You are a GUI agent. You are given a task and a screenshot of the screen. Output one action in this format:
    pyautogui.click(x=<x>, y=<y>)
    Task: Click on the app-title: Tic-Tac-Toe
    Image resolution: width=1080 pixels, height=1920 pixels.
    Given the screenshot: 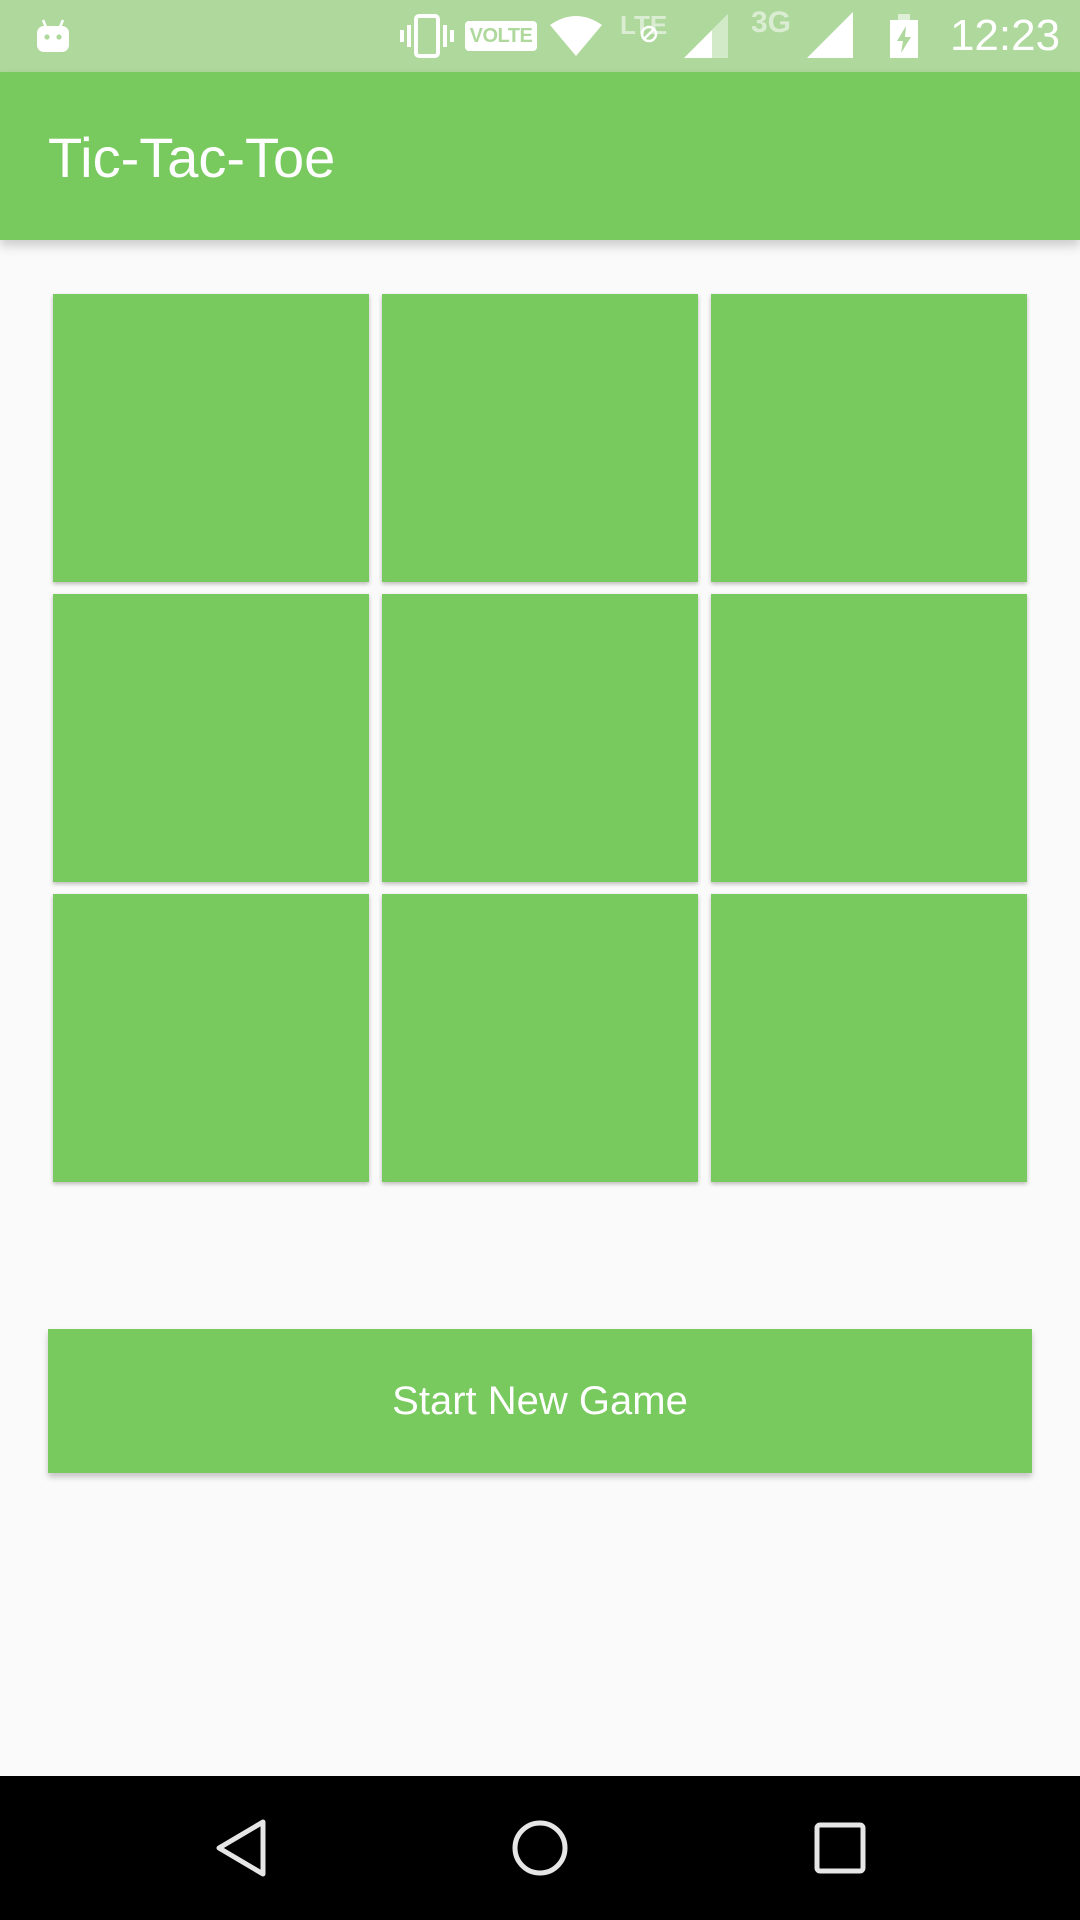 What is the action you would take?
    pyautogui.click(x=192, y=157)
    